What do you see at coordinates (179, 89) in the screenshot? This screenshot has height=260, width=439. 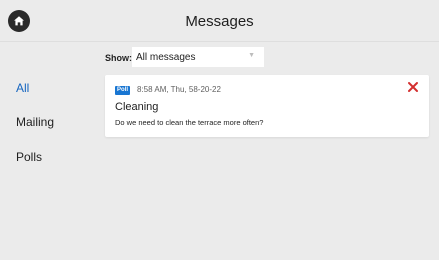 I see `message-timestamp: 8:58 AM, Thu, 58-20-22` at bounding box center [179, 89].